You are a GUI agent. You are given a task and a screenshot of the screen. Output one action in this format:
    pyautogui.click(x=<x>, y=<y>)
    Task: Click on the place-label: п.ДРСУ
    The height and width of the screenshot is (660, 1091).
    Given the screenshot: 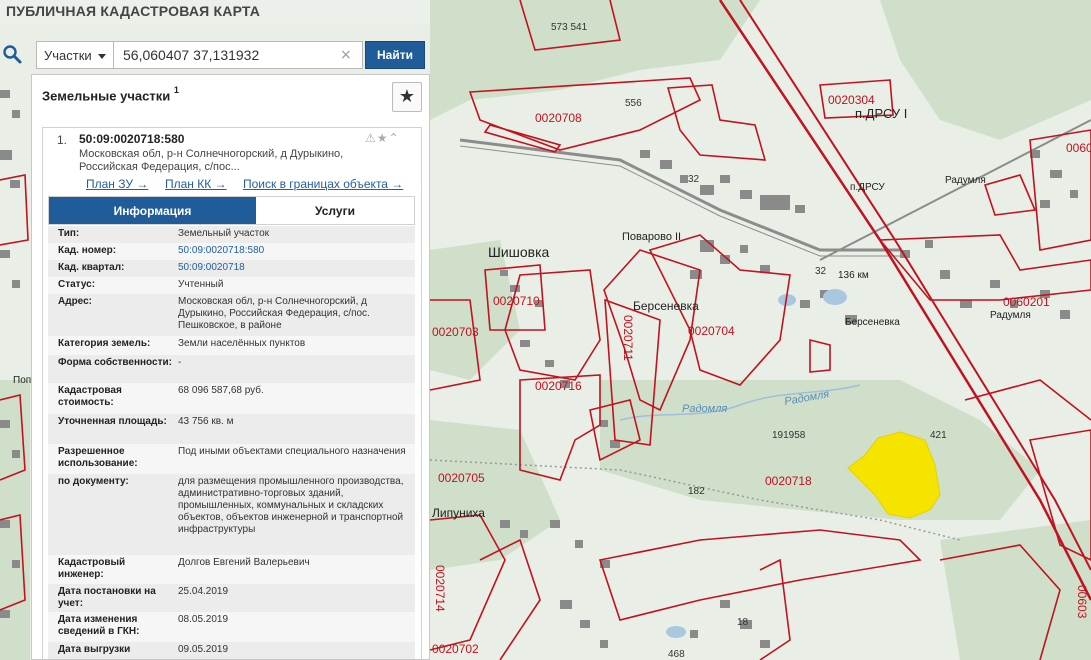 What is the action you would take?
    pyautogui.click(x=867, y=187)
    